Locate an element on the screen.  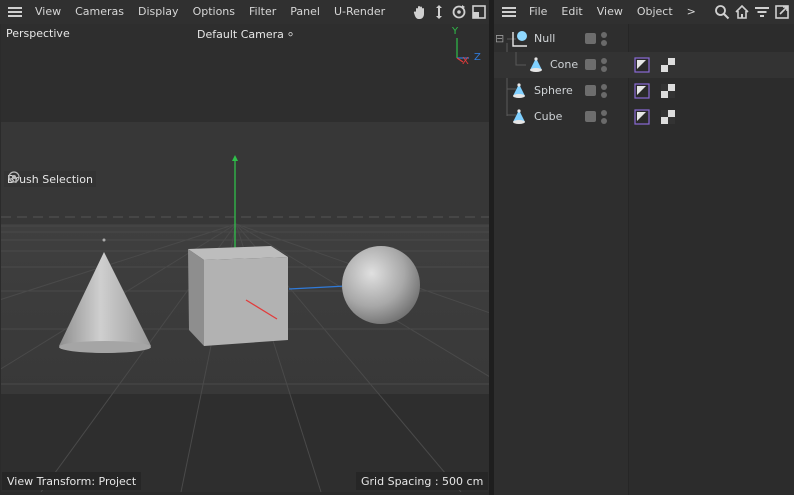
cube-icon is located at coordinates (519, 116).